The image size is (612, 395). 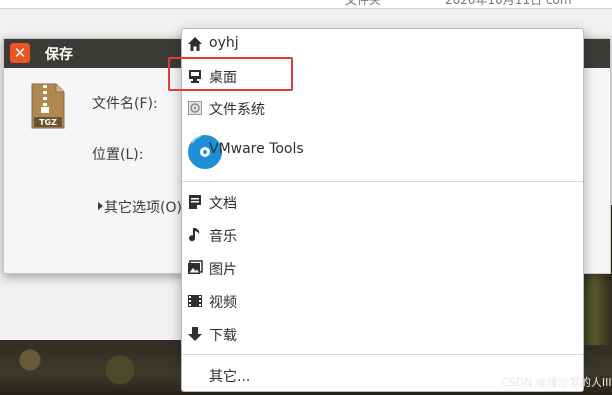 I want to click on other-options-label: 其它选项(O), so click(x=143, y=208).